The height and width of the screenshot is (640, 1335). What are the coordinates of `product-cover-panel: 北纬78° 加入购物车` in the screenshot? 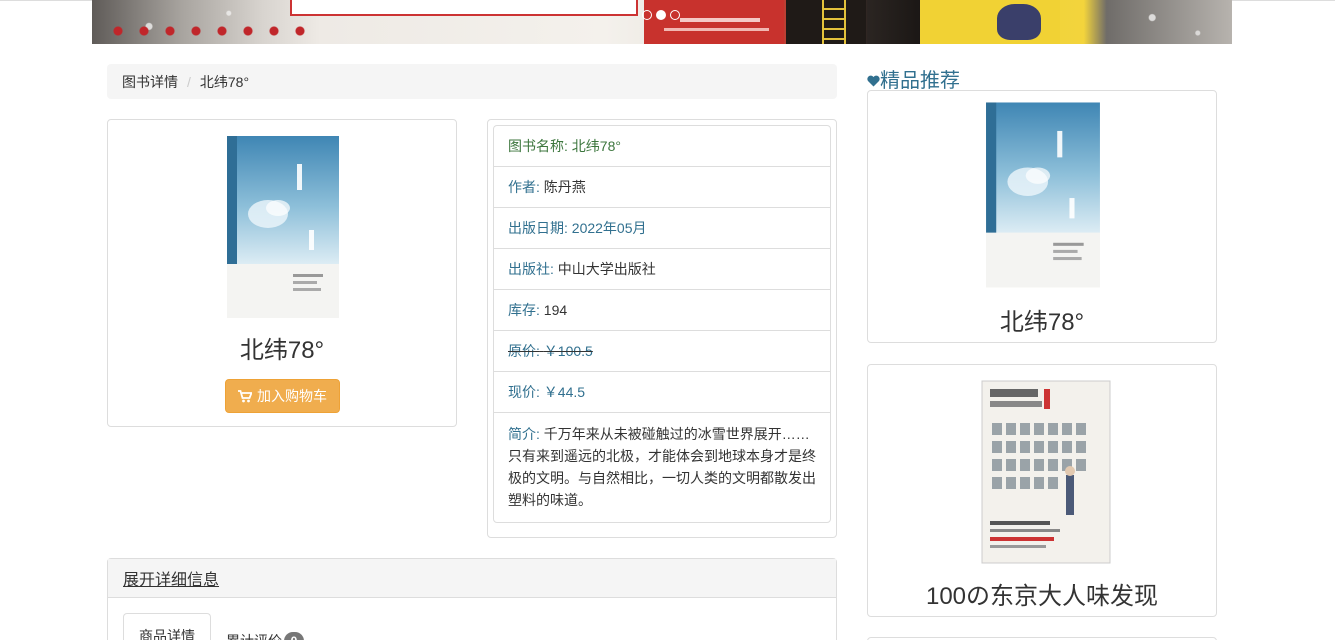 It's located at (282, 273).